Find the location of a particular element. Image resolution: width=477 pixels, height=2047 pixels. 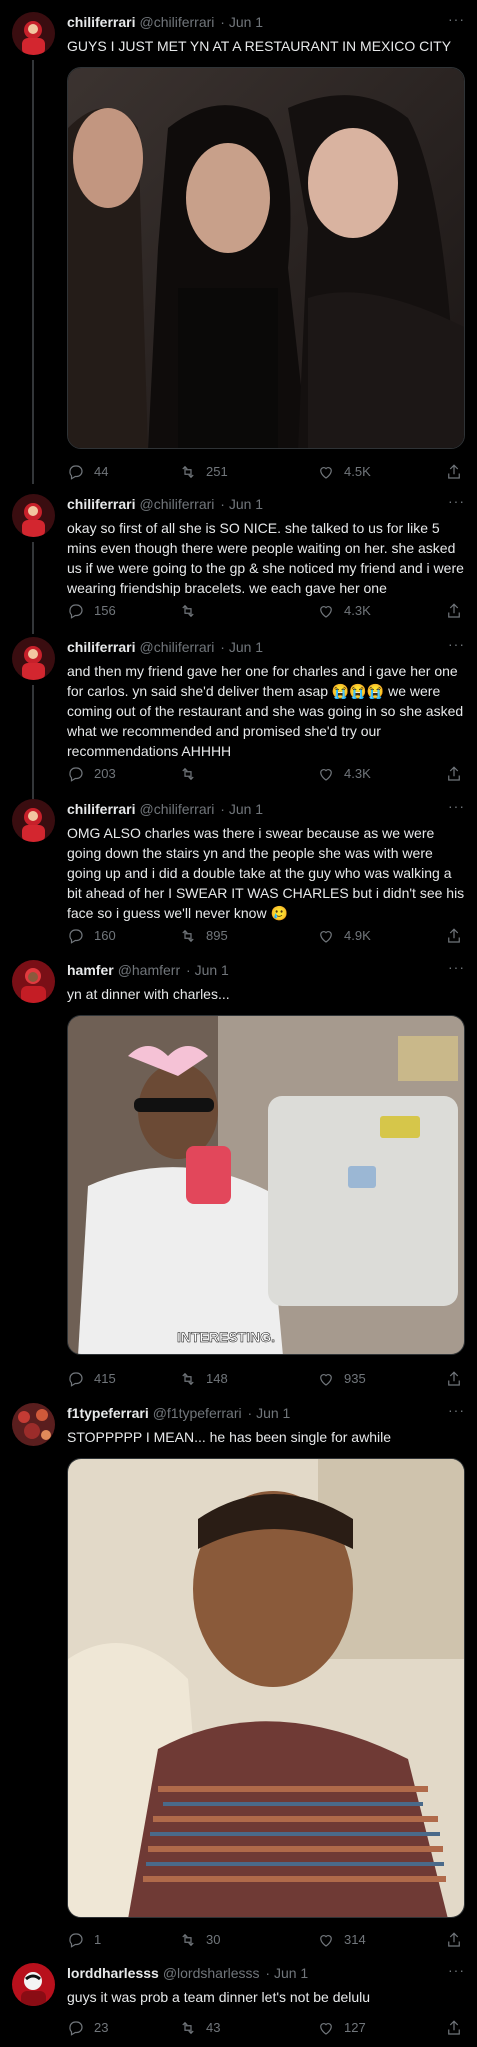

retweet-button: 895 is located at coordinates (203, 936).